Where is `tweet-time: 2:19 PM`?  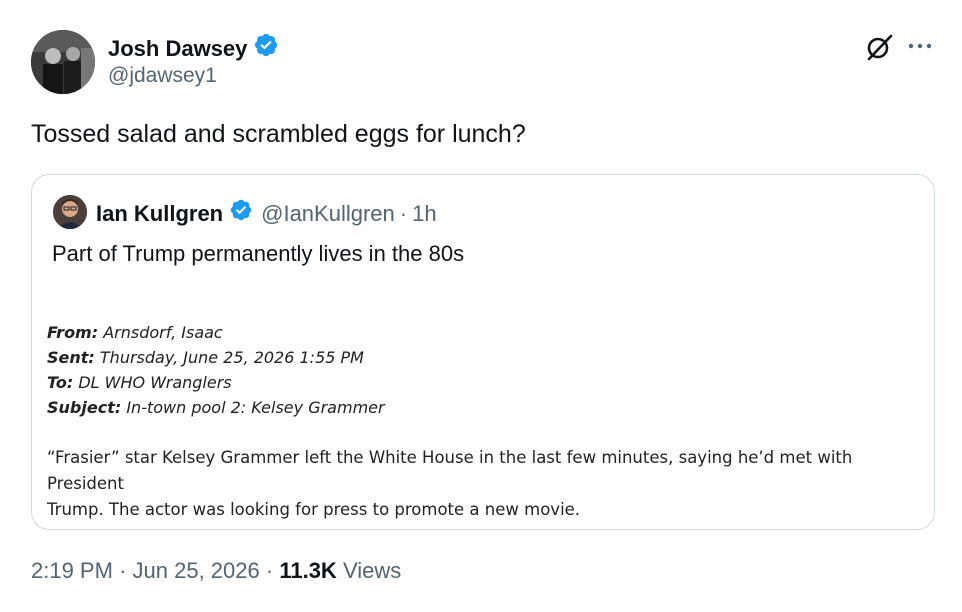 tweet-time: 2:19 PM is located at coordinates (72, 570).